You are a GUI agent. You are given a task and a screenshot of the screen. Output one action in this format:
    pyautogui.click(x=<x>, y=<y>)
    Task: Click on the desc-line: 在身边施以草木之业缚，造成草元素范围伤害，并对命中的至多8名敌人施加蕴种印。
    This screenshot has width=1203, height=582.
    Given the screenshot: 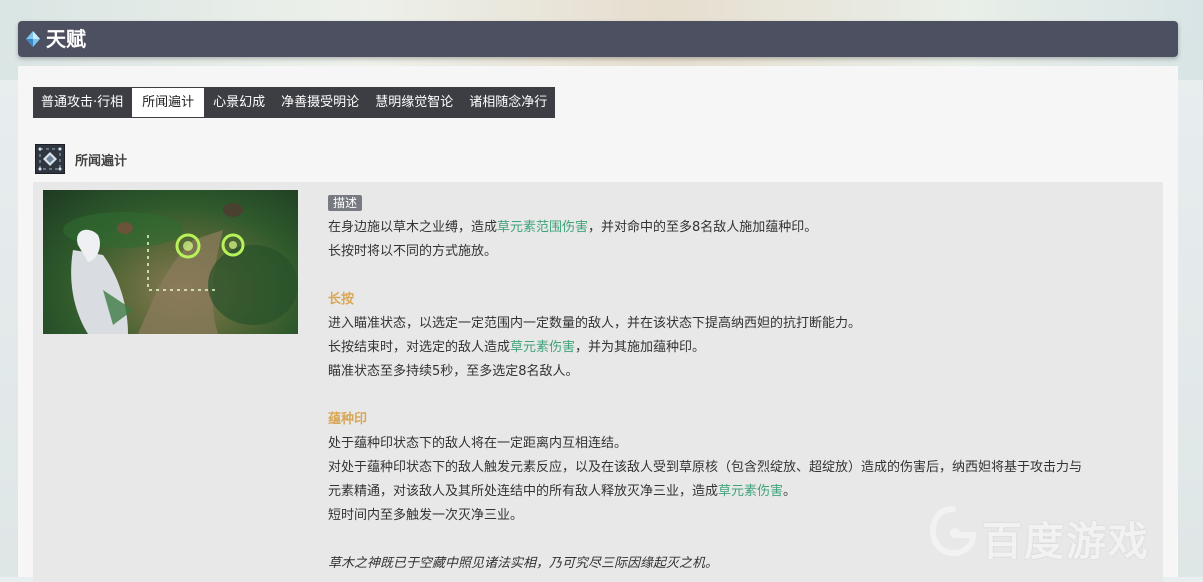 What is the action you would take?
    pyautogui.click(x=573, y=227)
    